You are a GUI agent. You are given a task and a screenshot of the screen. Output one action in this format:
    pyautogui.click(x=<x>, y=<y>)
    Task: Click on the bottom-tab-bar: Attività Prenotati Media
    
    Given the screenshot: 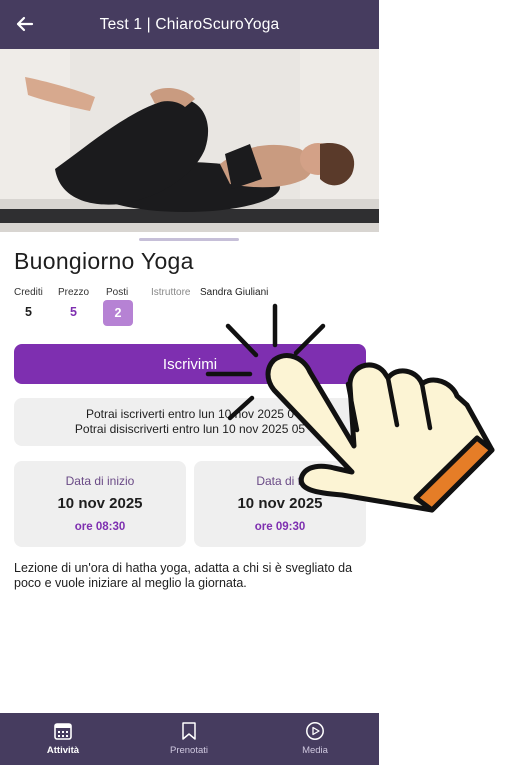 What is the action you would take?
    pyautogui.click(x=189, y=739)
    